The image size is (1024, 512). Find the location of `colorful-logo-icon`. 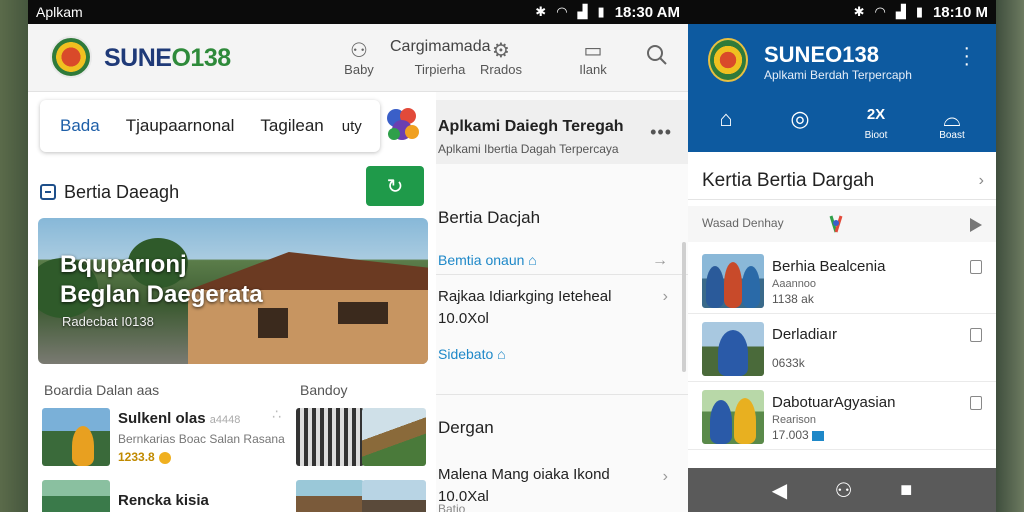

colorful-logo-icon is located at coordinates (836, 224).